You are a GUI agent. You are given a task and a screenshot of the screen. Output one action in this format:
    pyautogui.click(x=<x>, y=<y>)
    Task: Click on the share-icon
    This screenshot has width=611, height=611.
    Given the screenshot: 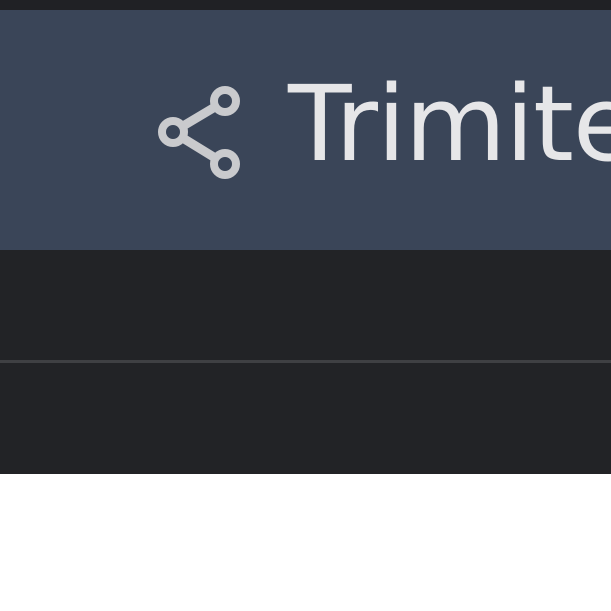 What is the action you would take?
    pyautogui.click(x=200, y=130)
    